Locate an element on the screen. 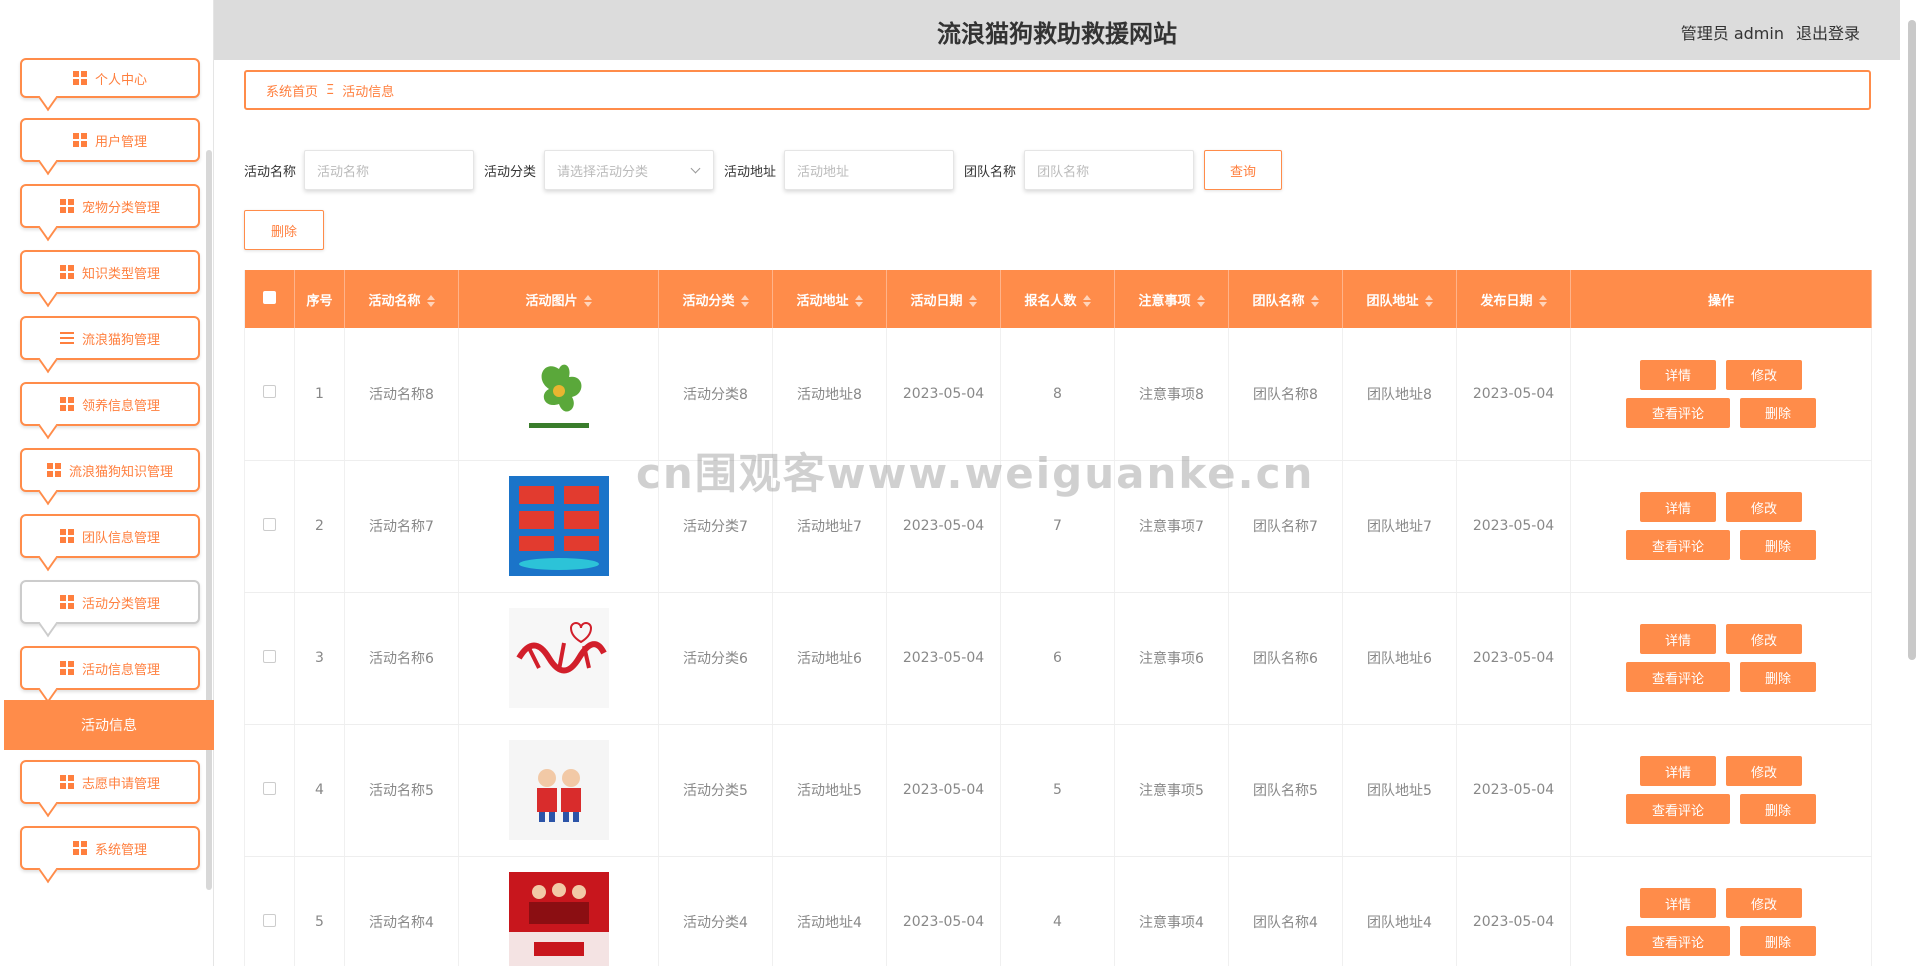 This screenshot has width=1920, height=966. select-all-header is located at coordinates (269, 299).